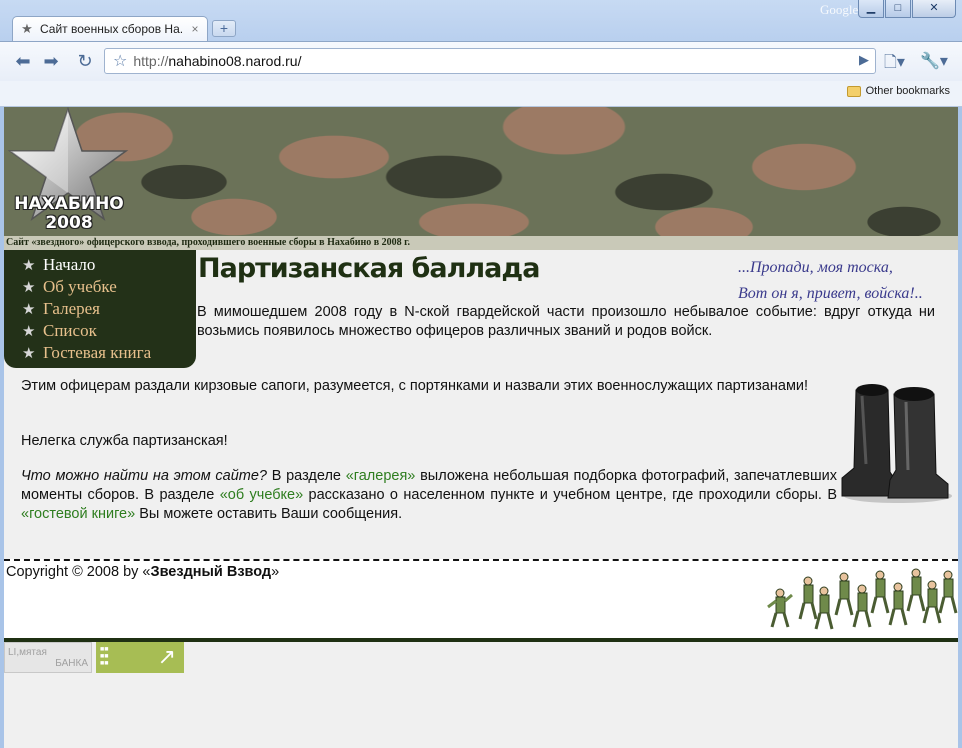  Describe the element at coordinates (70, 330) in the screenshot. I see `menu-item-label: Список` at that location.